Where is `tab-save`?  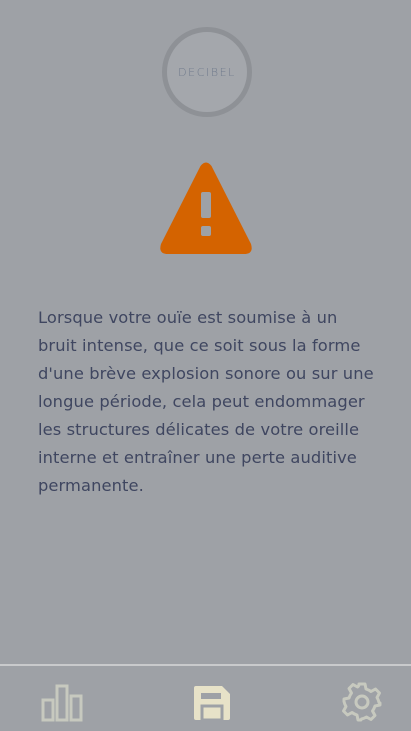
tab-save is located at coordinates (212, 702).